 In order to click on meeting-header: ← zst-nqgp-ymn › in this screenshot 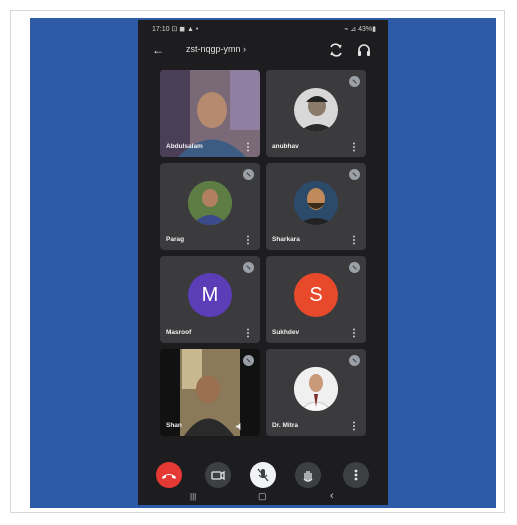, I will do `click(263, 51)`.